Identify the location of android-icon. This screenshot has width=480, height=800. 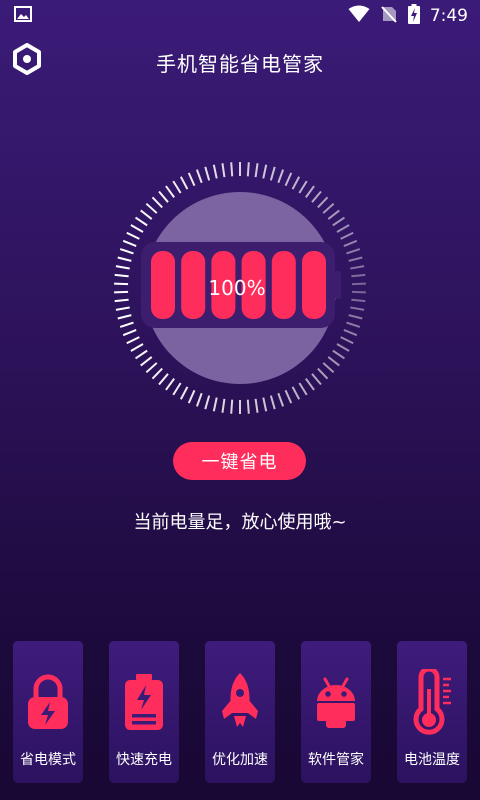
(336, 702).